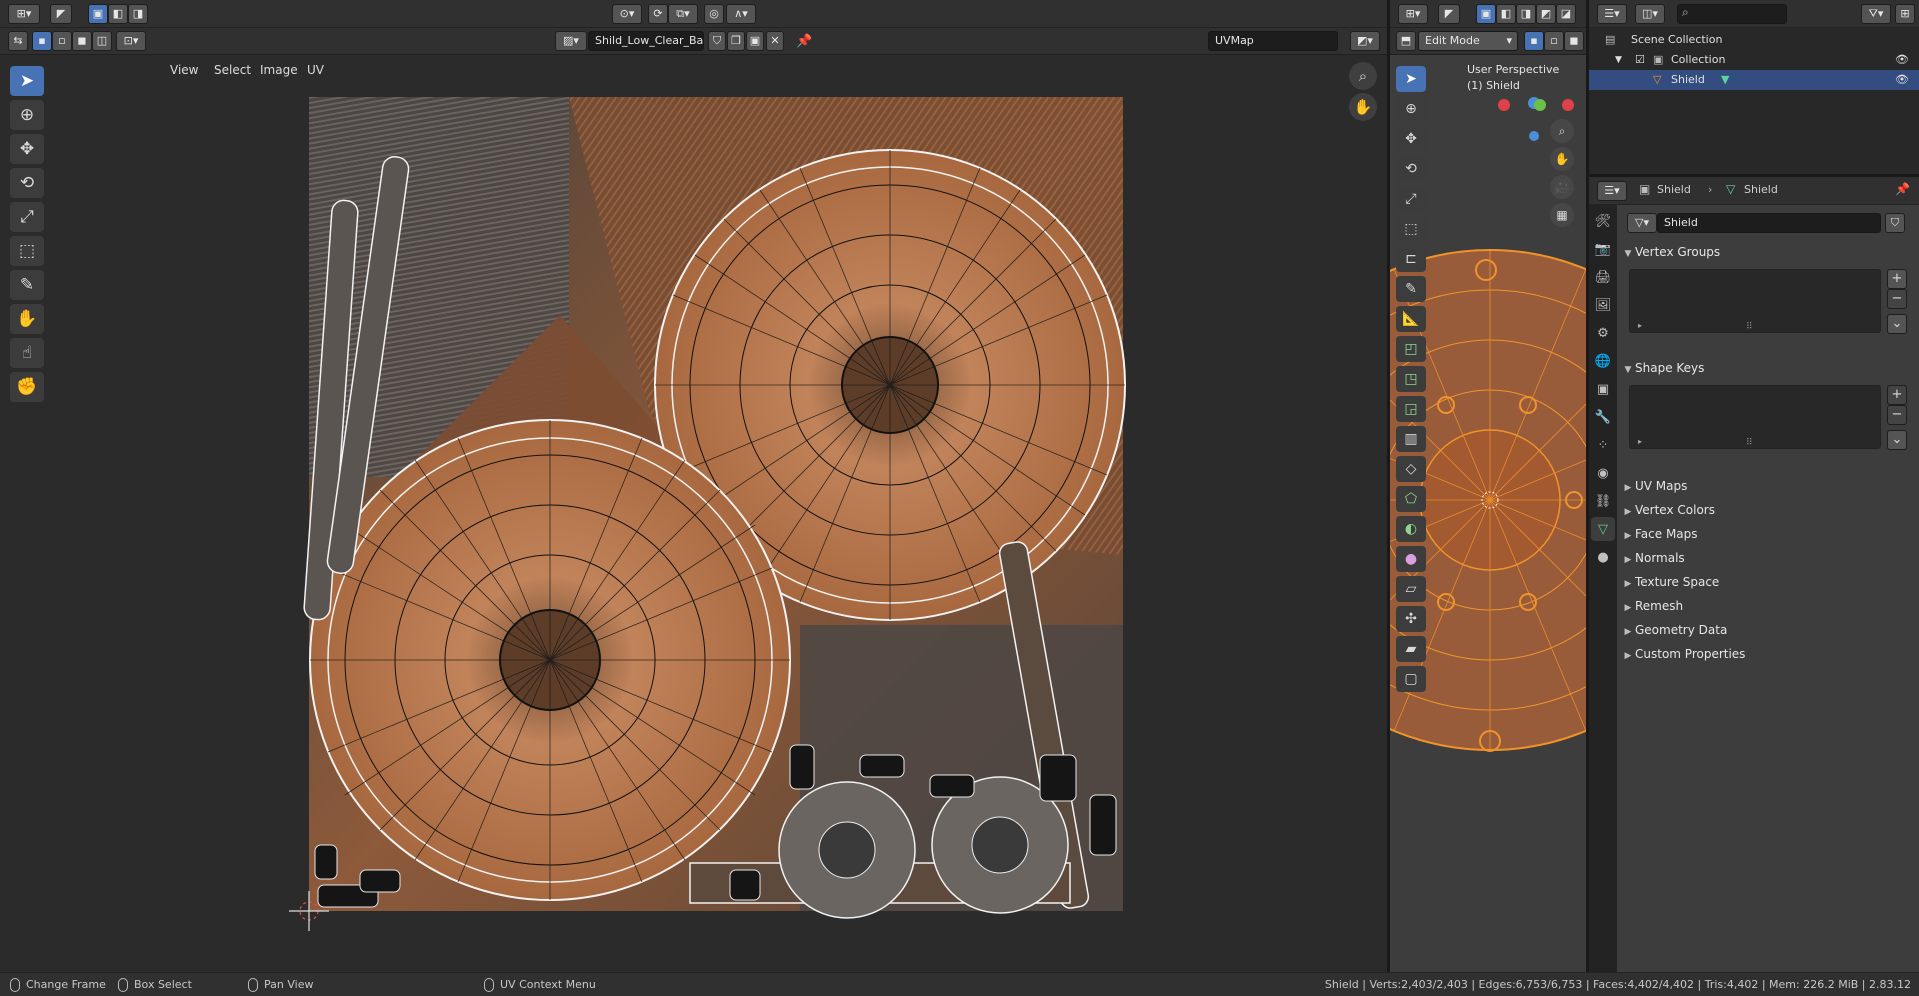 Image resolution: width=1919 pixels, height=996 pixels. What do you see at coordinates (1562, 187) in the screenshot?
I see `vp-camera-icon: 🎥` at bounding box center [1562, 187].